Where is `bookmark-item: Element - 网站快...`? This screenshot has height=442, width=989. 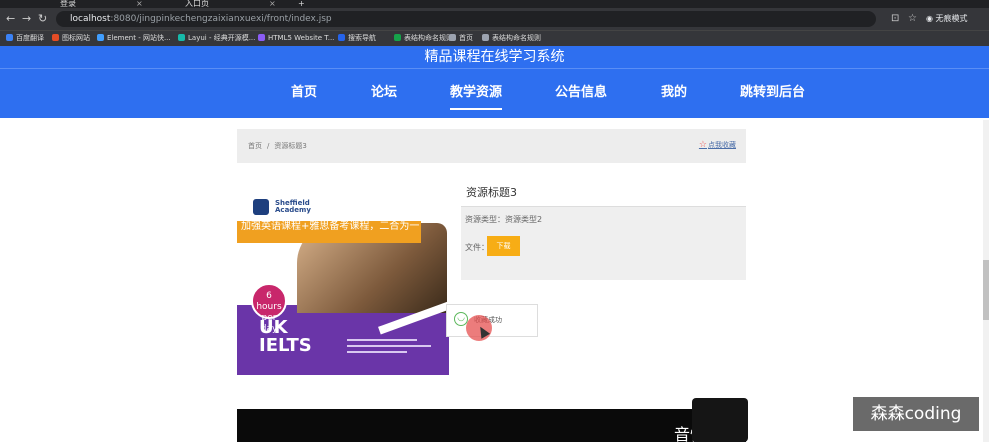 bookmark-item: Element - 网站快... is located at coordinates (134, 38).